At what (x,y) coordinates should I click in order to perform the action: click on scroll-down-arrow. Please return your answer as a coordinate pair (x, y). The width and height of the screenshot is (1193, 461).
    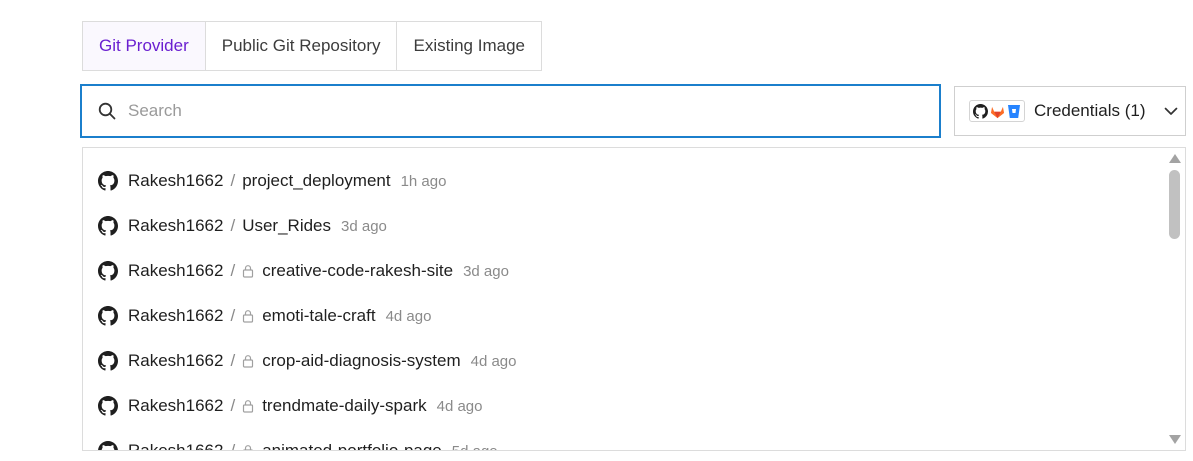
    Looking at the image, I should click on (1175, 439).